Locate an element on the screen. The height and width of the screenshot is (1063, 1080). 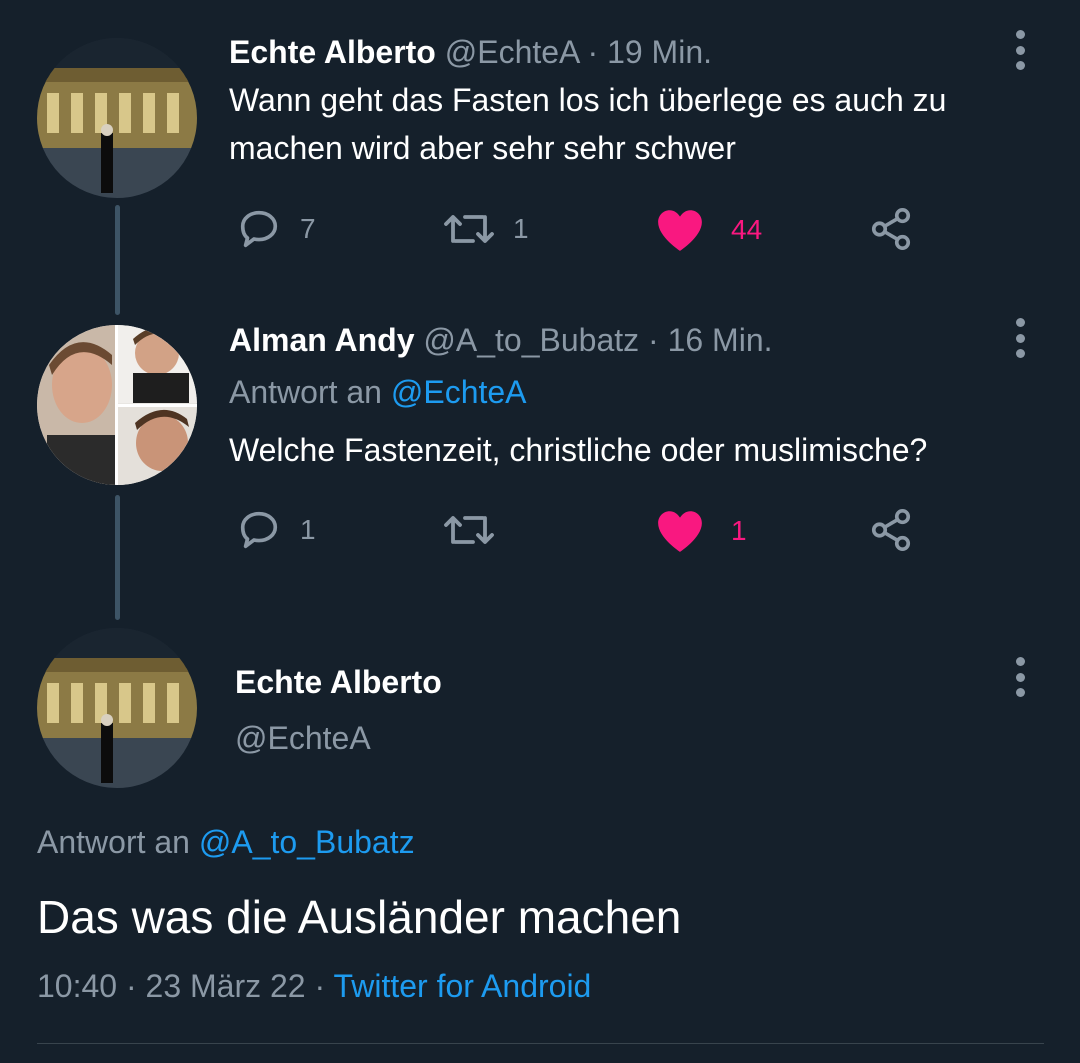
author-handle: @A_to_Bubatz is located at coordinates (531, 340).